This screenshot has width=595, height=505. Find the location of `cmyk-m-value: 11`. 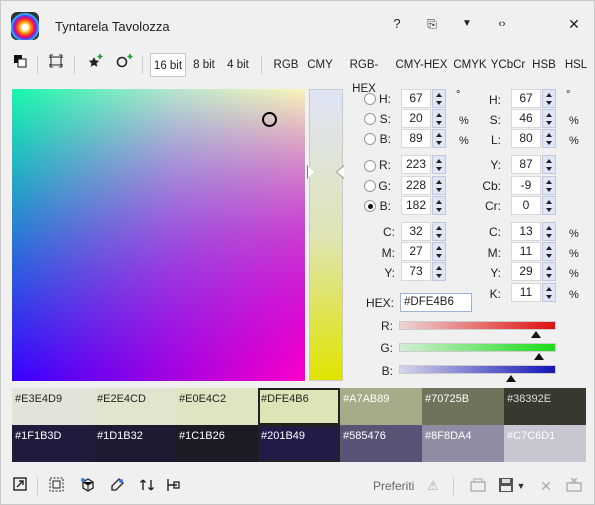

cmyk-m-value: 11 is located at coordinates (526, 251).